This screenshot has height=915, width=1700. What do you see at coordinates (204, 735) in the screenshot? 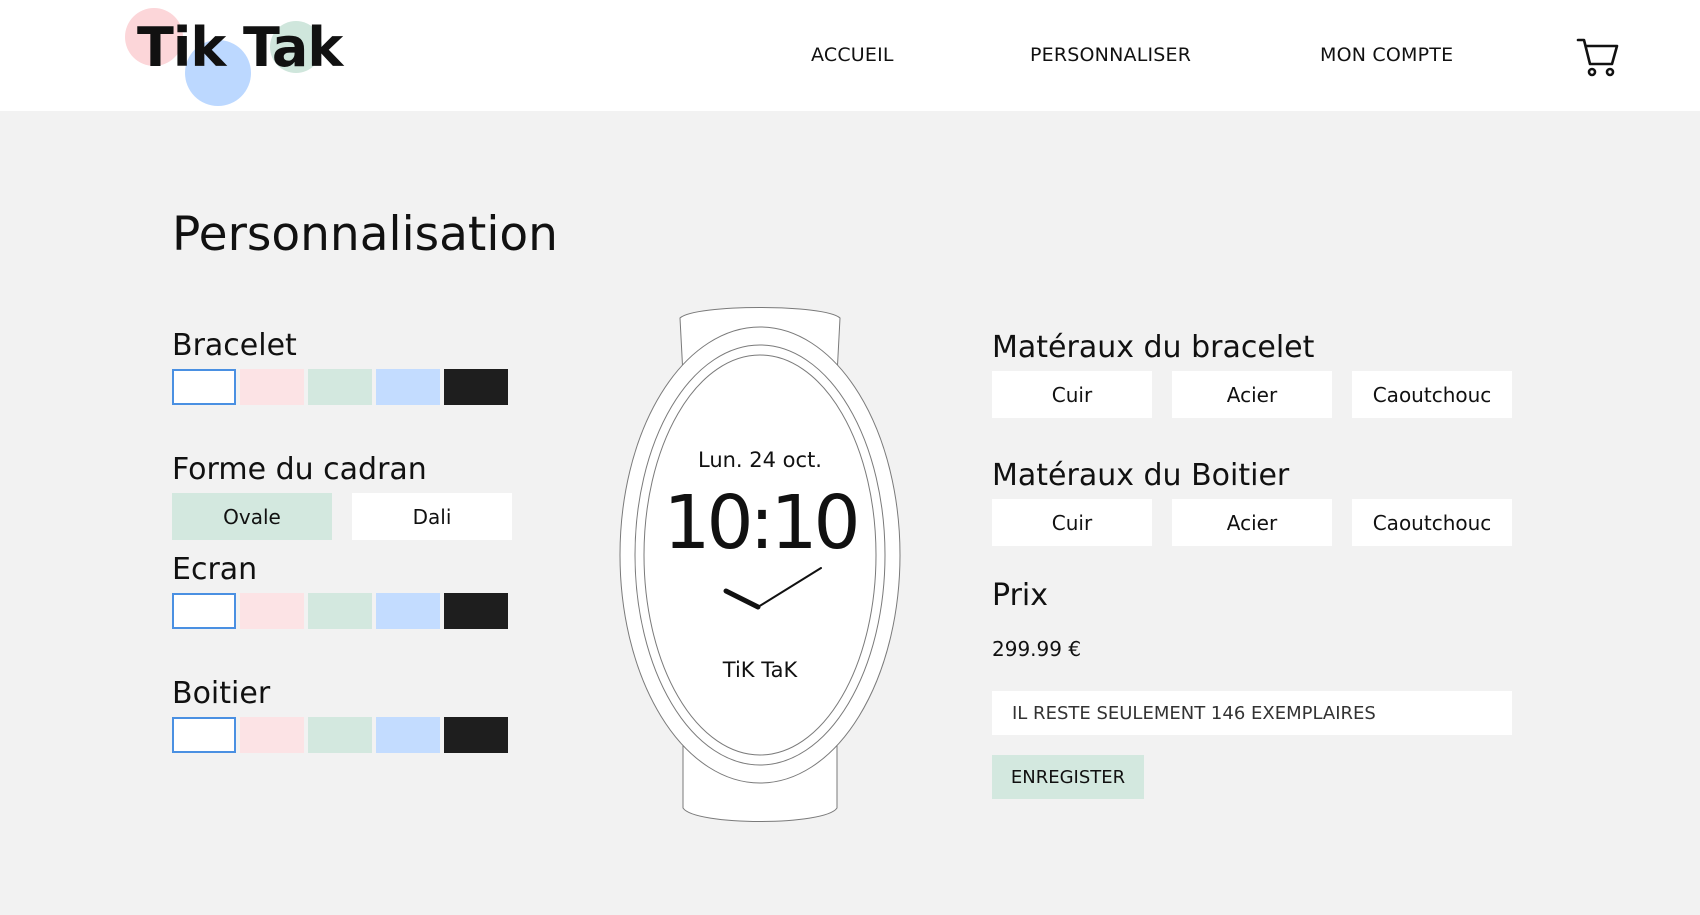
I see `case-swatch-white` at bounding box center [204, 735].